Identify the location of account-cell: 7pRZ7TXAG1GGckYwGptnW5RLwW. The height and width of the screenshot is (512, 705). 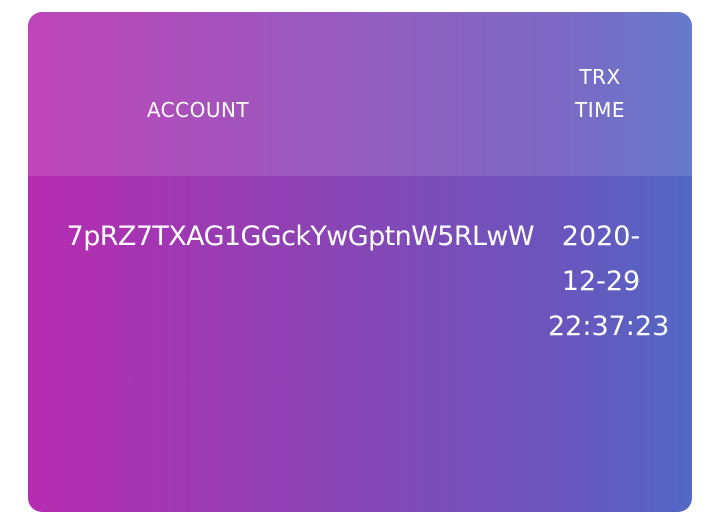
(300, 236).